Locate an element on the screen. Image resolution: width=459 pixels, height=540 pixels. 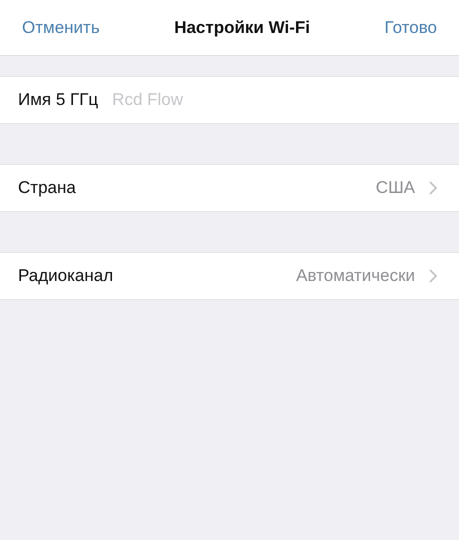
row-label: Имя 5 ГГц is located at coordinates (58, 100).